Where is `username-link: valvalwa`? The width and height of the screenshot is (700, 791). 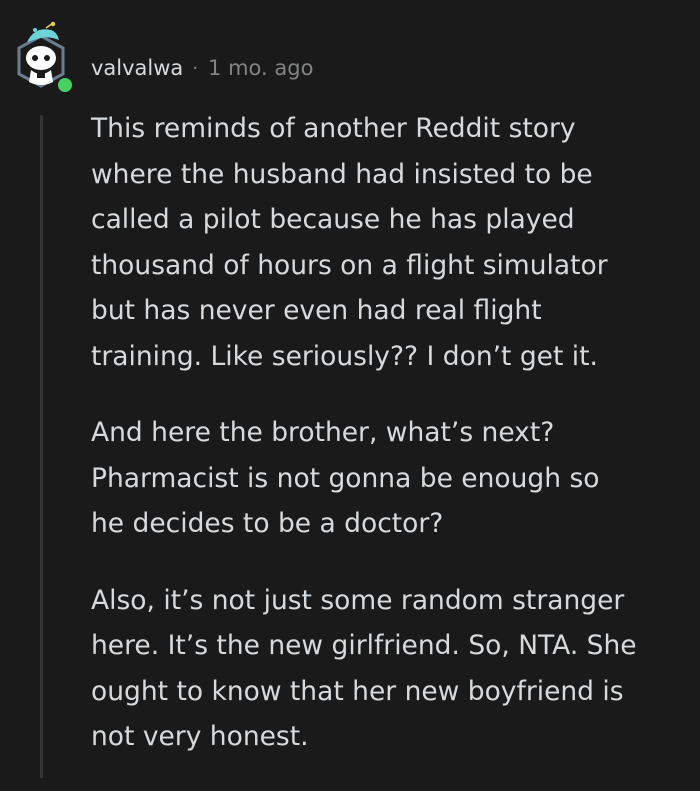 username-link: valvalwa is located at coordinates (137, 68).